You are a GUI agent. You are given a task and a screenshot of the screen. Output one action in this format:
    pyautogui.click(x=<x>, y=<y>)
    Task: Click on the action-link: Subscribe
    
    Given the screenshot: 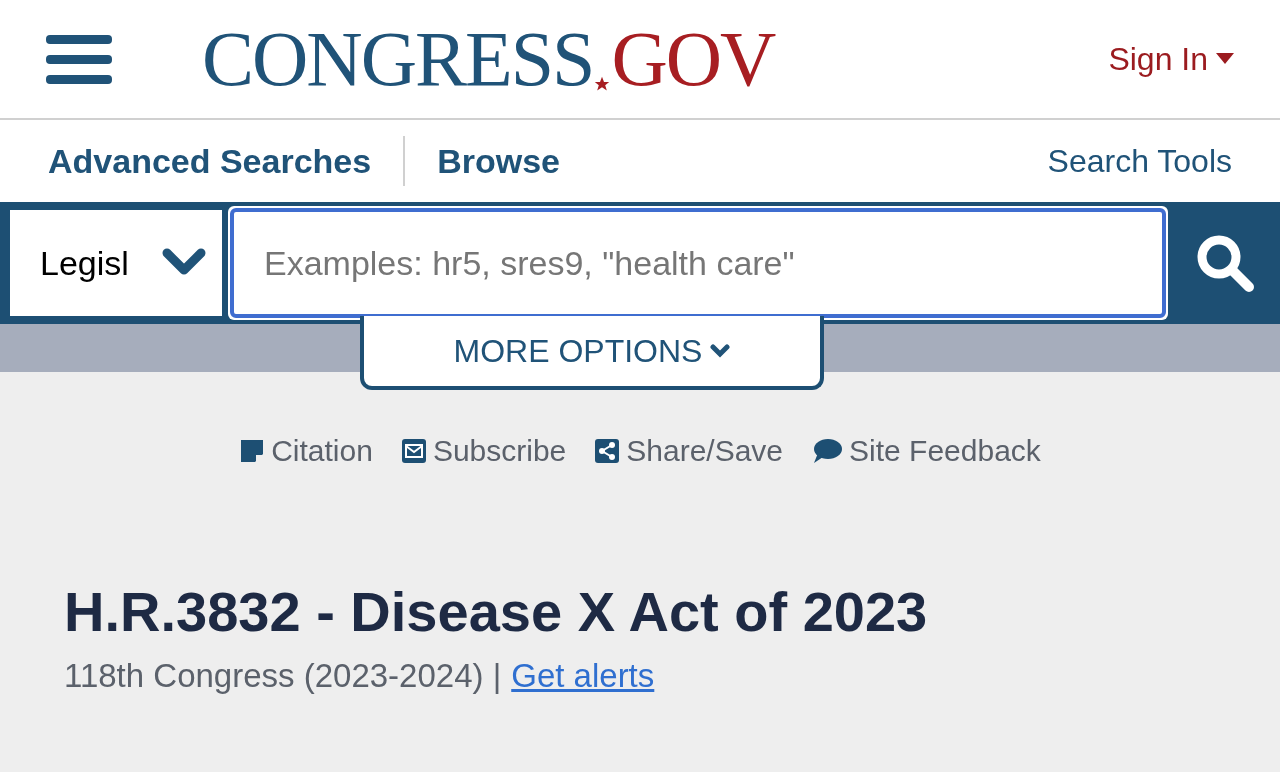 What is the action you would take?
    pyautogui.click(x=483, y=450)
    